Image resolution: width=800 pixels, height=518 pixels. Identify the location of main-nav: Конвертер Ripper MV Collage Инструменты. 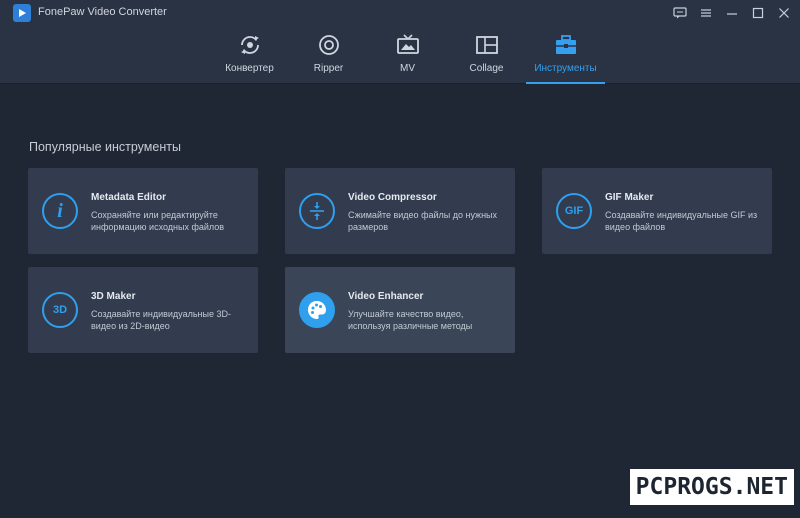
(407, 58).